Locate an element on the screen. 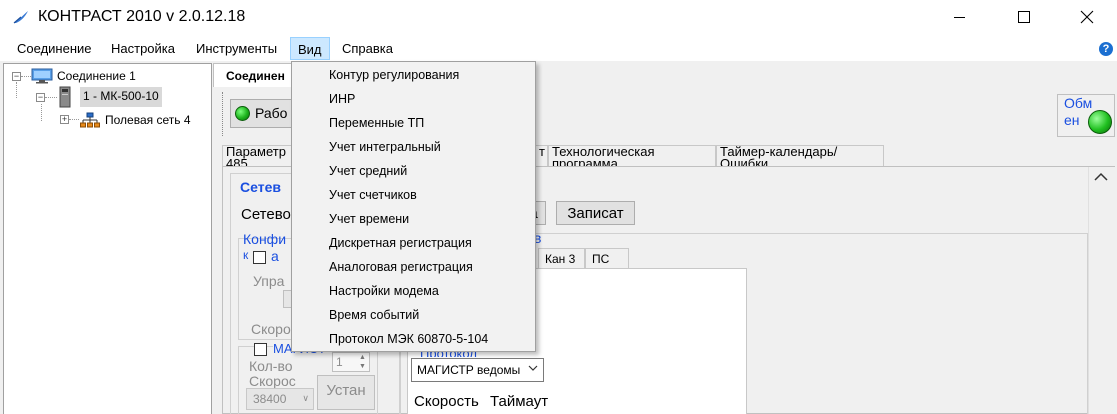  scroll-up-icon is located at coordinates (1101, 178).